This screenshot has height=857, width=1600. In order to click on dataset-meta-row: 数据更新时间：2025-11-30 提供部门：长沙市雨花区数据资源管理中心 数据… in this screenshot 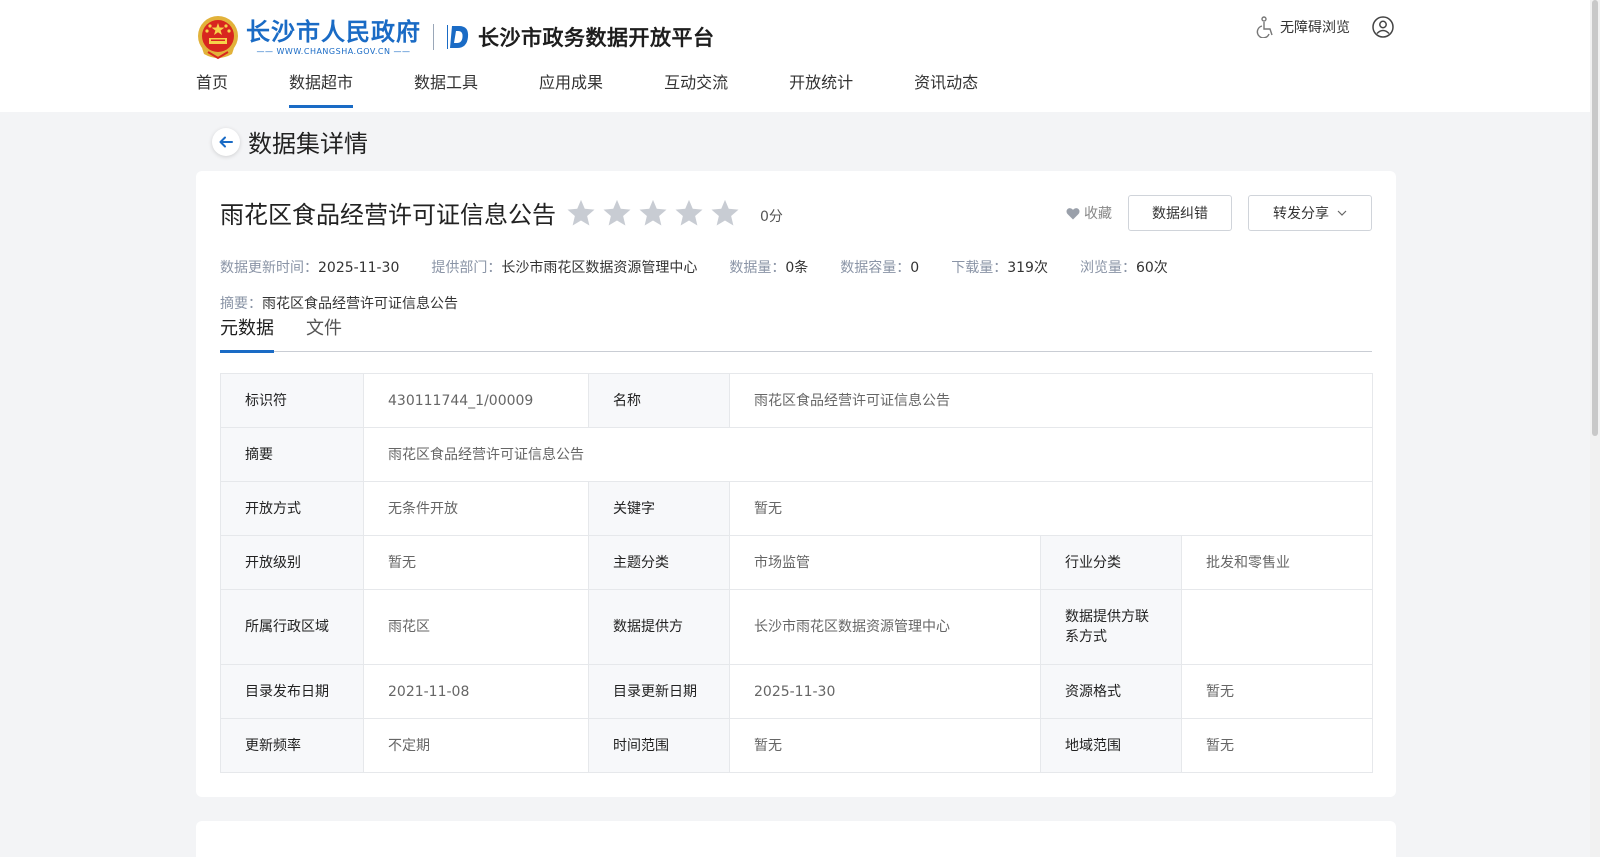, I will do `click(710, 267)`.